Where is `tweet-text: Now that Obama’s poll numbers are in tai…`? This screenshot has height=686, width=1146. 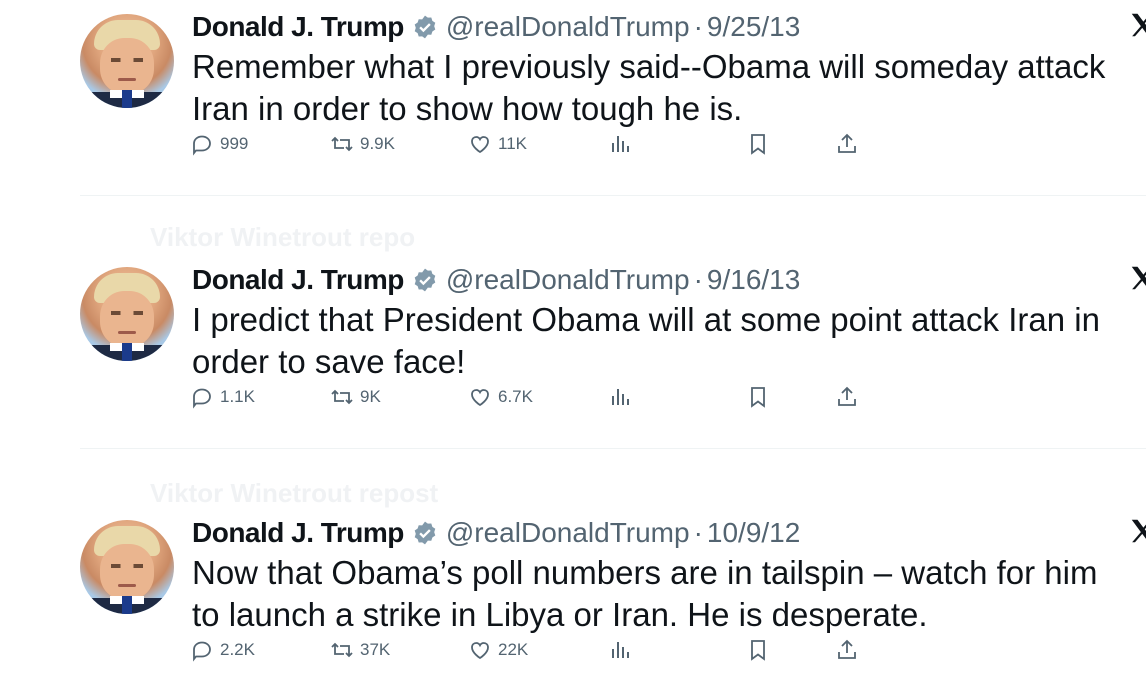 tweet-text: Now that Obama’s poll numbers are in tai… is located at coordinates (645, 593).